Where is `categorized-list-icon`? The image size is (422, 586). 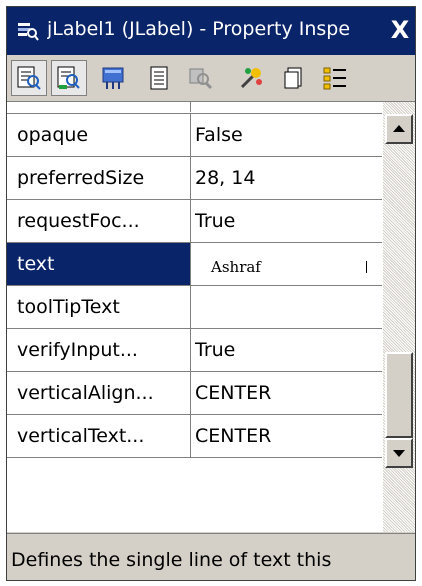 categorized-list-icon is located at coordinates (334, 78).